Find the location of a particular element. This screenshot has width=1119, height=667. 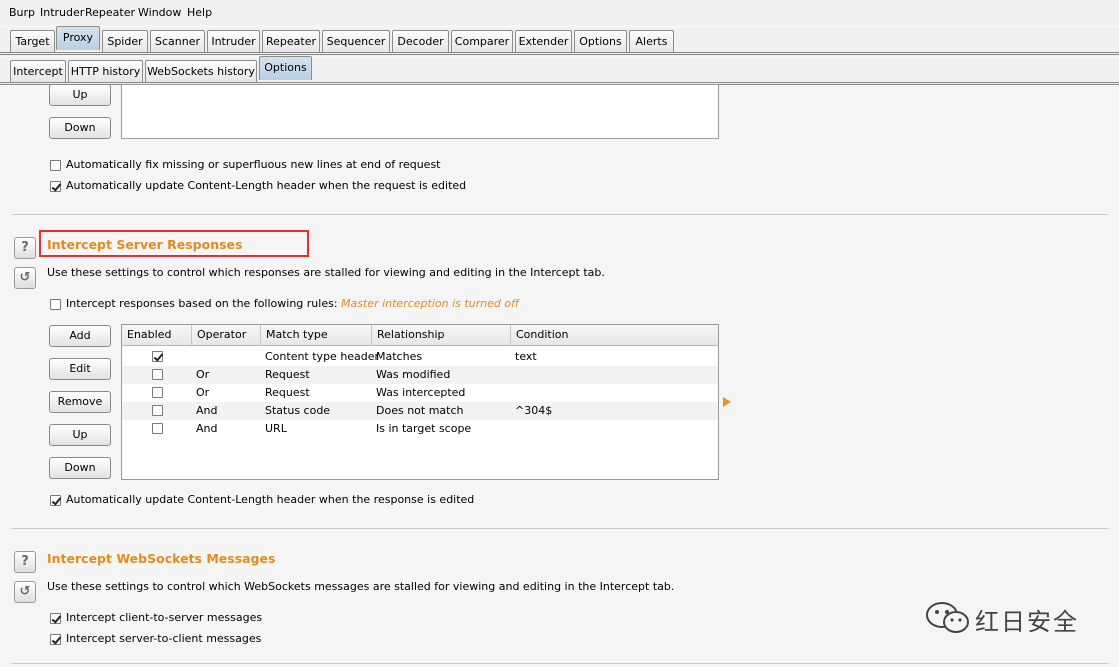

tab-scanner: Scanner is located at coordinates (177, 41).